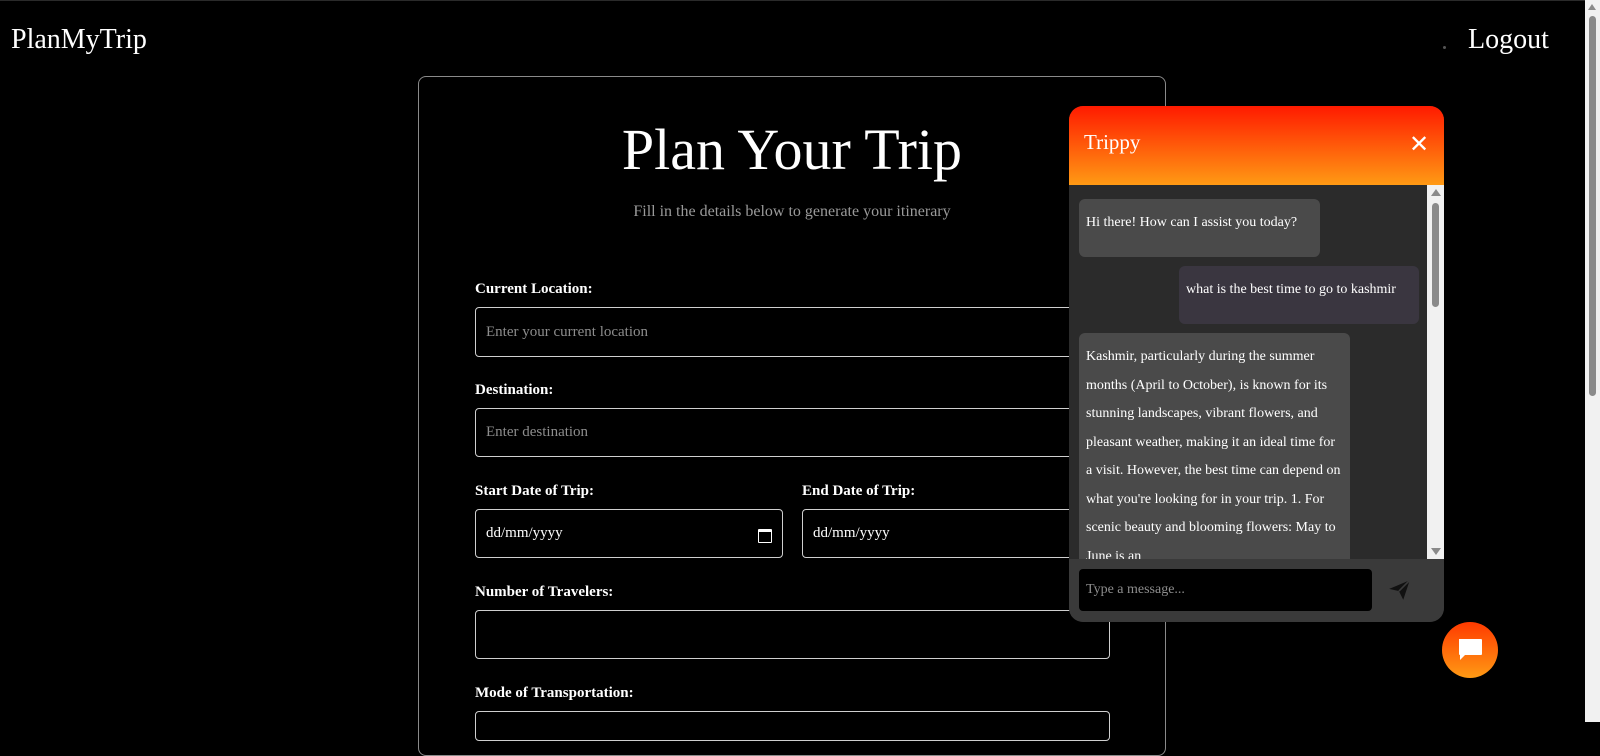 The height and width of the screenshot is (756, 1600). What do you see at coordinates (800, 0) in the screenshot?
I see `top-border` at bounding box center [800, 0].